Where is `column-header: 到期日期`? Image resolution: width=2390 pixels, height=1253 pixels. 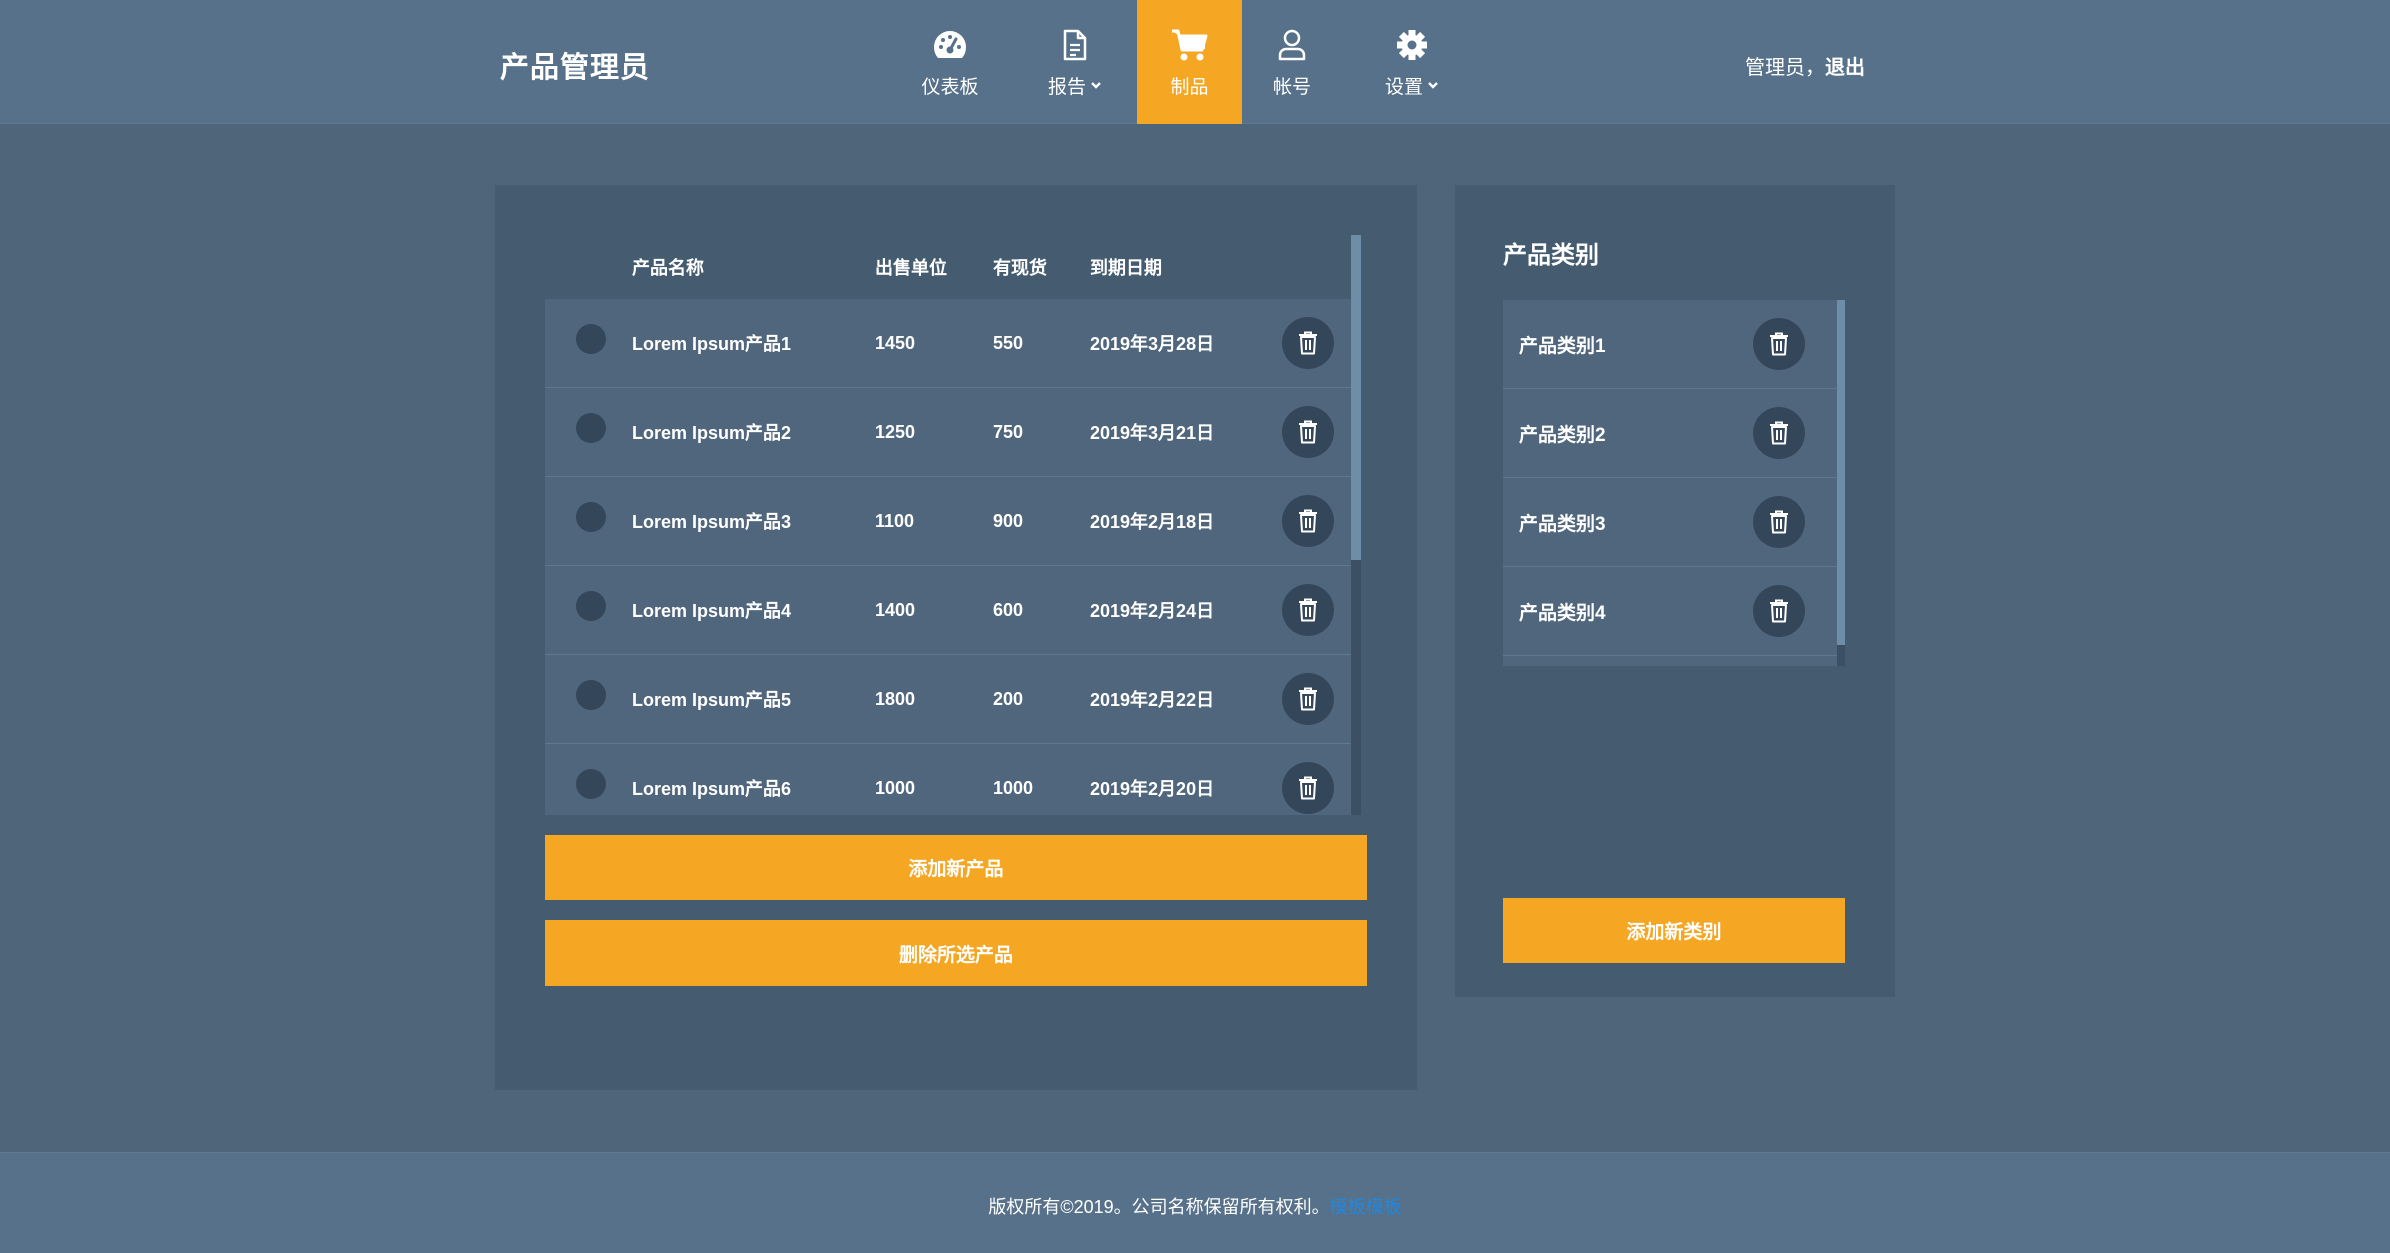
column-header: 到期日期 is located at coordinates (1126, 268).